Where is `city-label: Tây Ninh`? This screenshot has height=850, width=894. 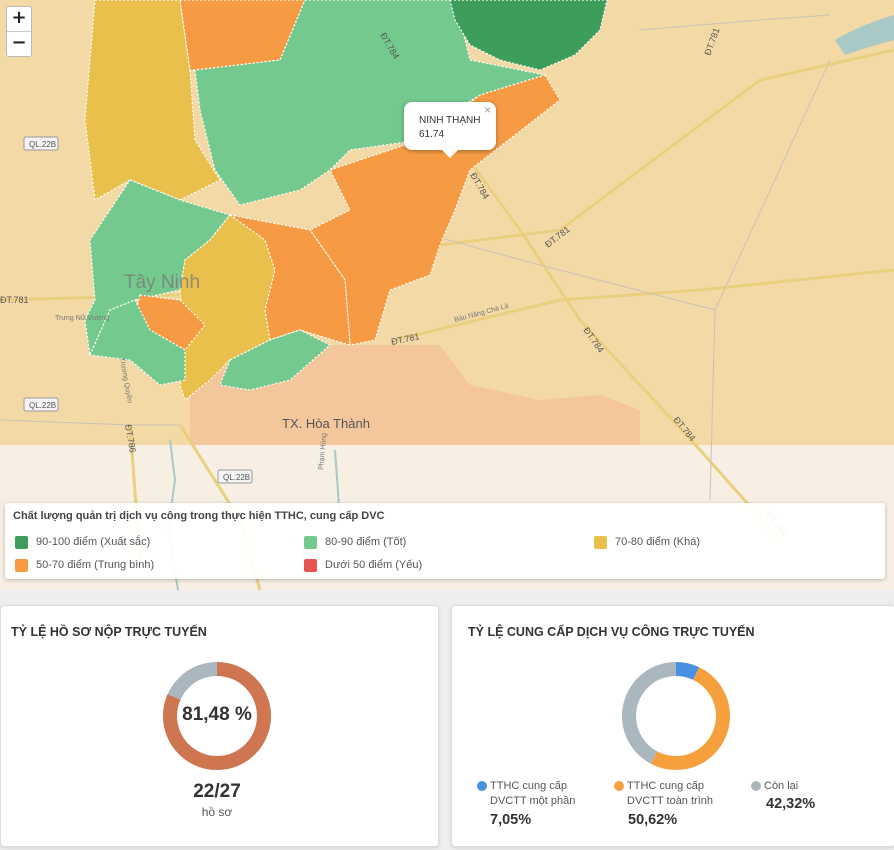
city-label: Tây Ninh is located at coordinates (162, 282).